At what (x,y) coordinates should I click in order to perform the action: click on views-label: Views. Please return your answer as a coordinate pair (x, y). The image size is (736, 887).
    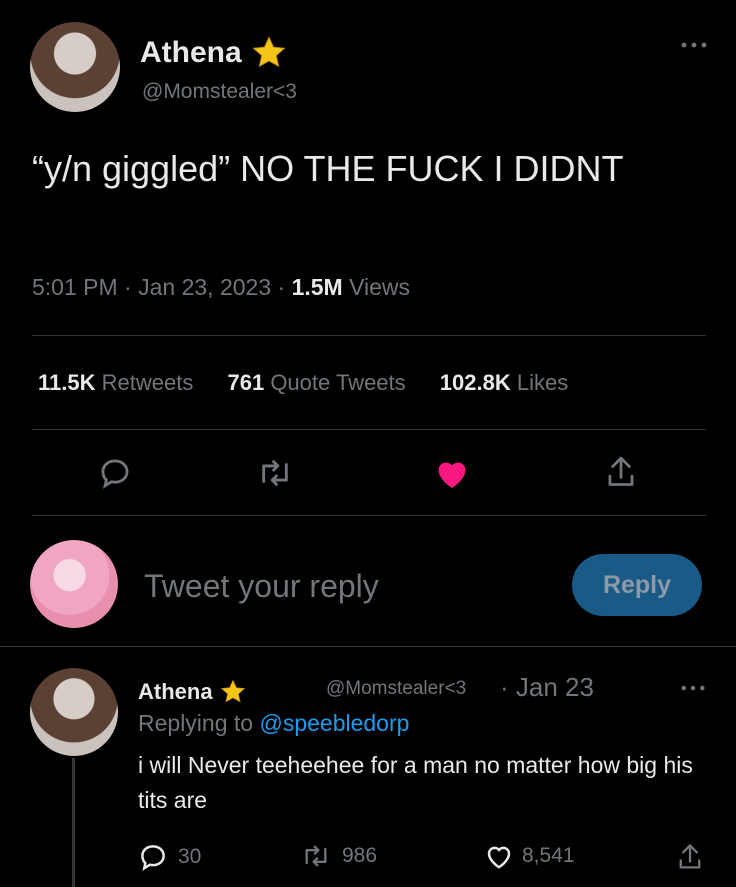
    Looking at the image, I should click on (380, 287).